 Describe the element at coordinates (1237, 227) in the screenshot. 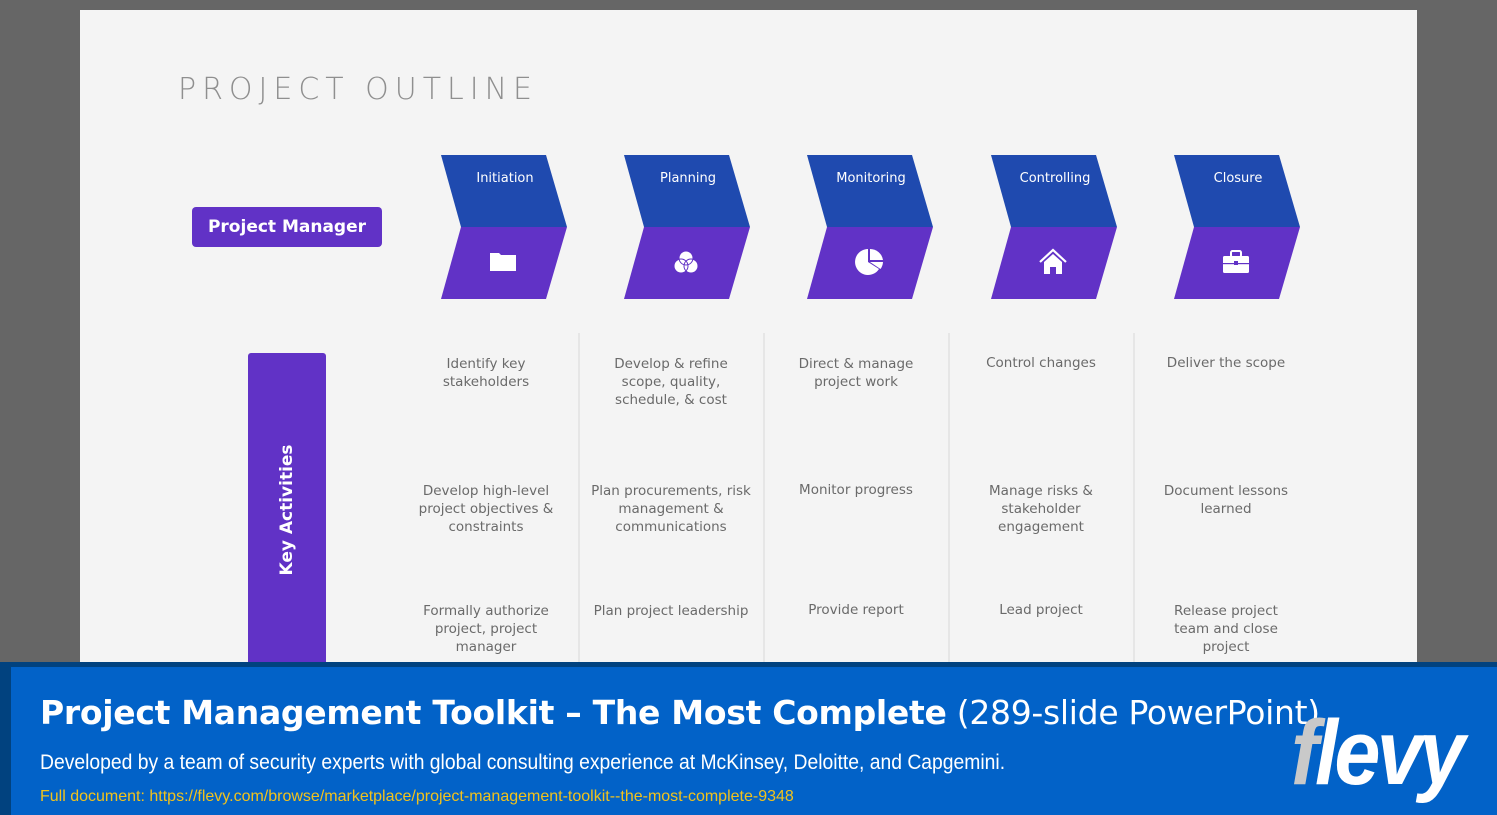

I see `phase-closure: Closure` at that location.